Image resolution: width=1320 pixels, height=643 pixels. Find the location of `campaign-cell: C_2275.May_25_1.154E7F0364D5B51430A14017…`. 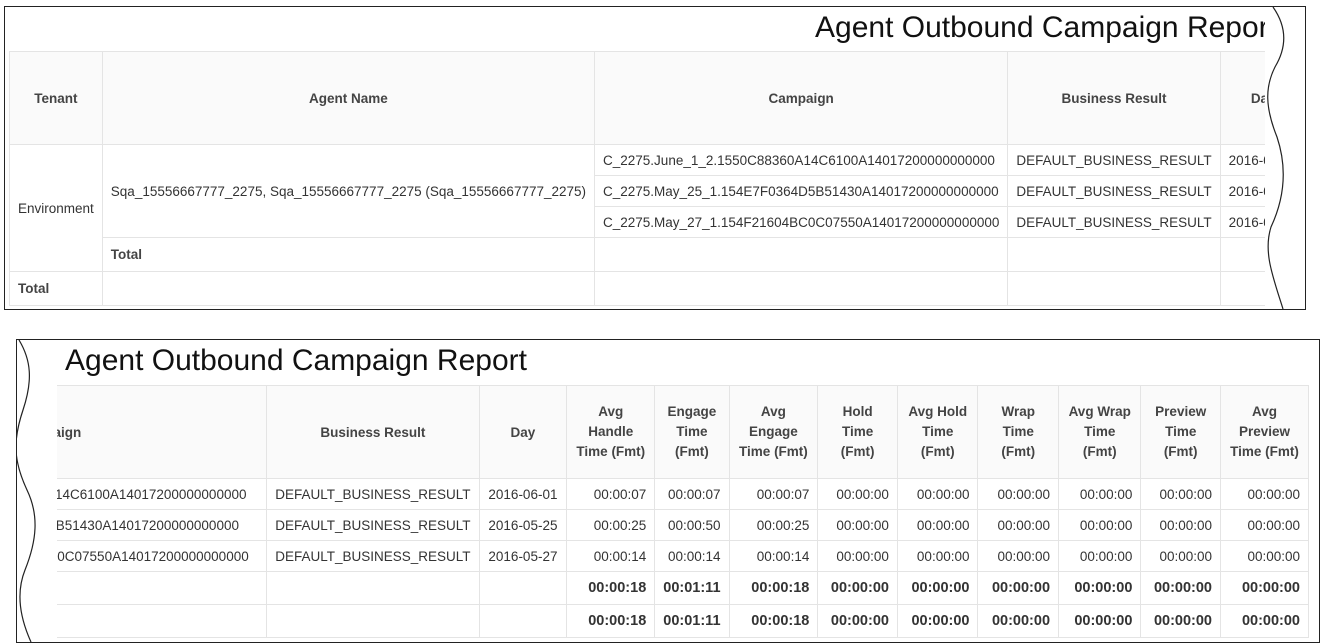

campaign-cell: C_2275.May_25_1.154E7F0364D5B51430A14017… is located at coordinates (801, 191).